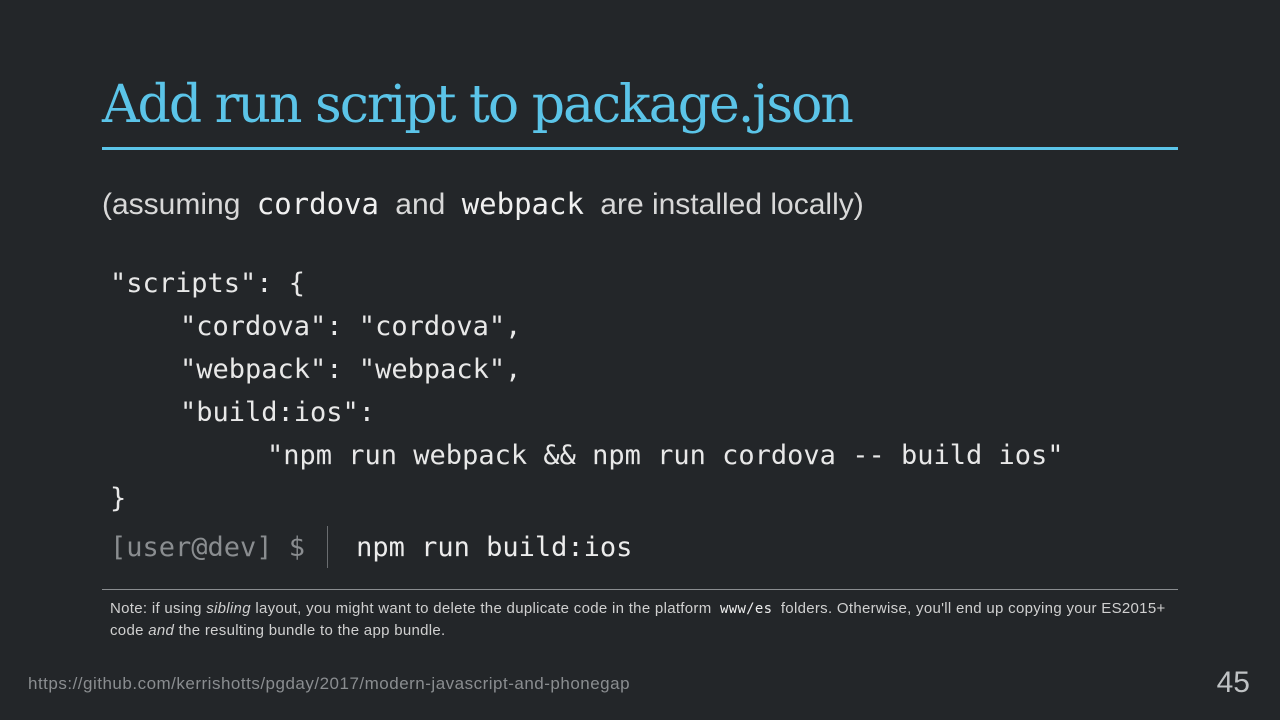 This screenshot has height=720, width=1280. Describe the element at coordinates (171, 204) in the screenshot. I see `subtitle-open-text: (assuming` at that location.